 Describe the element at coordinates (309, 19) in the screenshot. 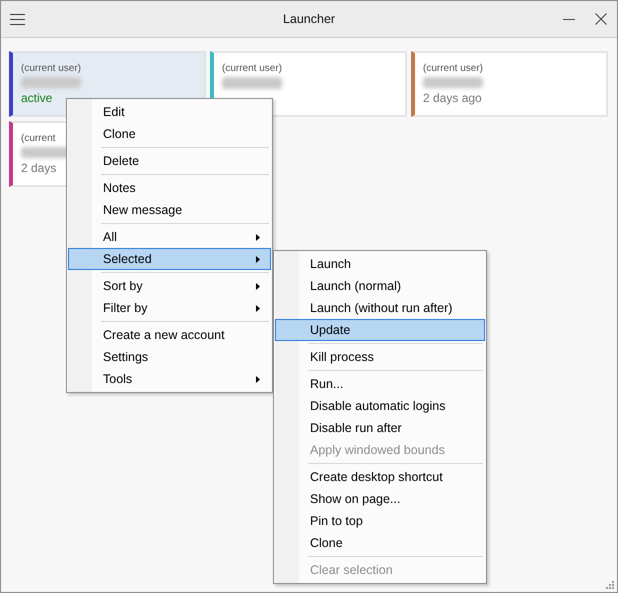

I see `window-title: Launcher` at that location.